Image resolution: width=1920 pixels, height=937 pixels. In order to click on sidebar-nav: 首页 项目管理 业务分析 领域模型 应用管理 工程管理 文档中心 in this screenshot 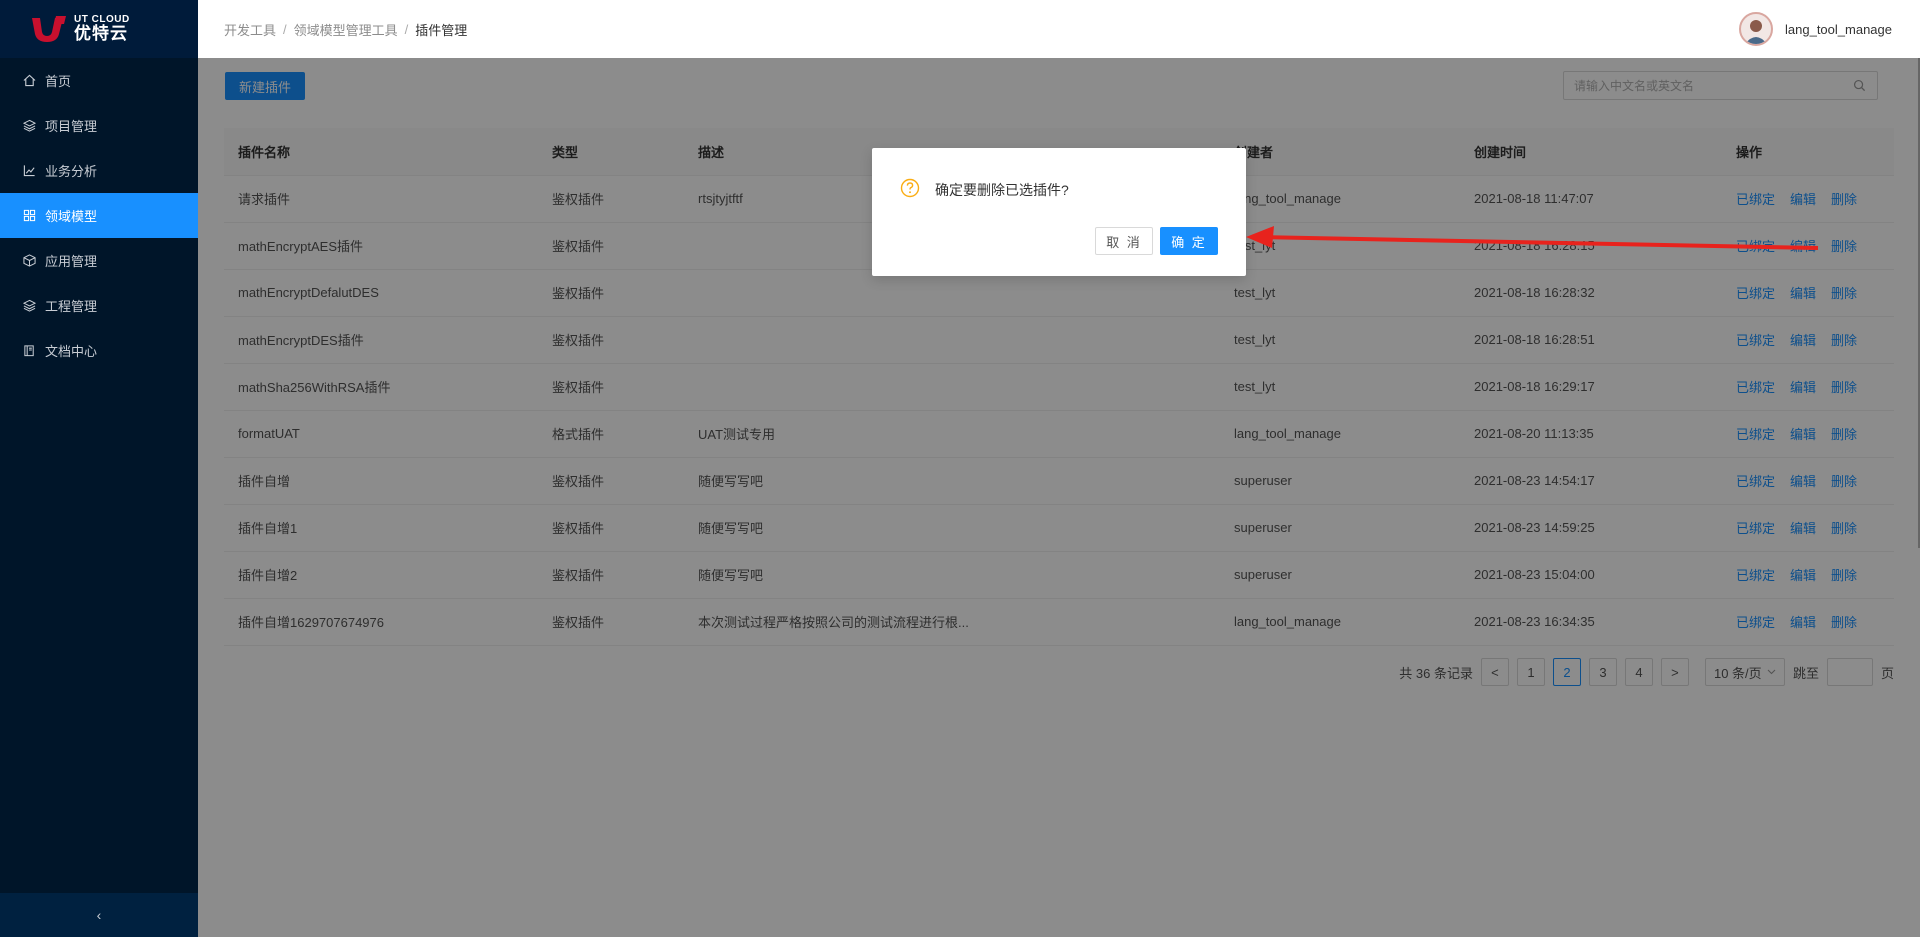, I will do `click(99, 215)`.